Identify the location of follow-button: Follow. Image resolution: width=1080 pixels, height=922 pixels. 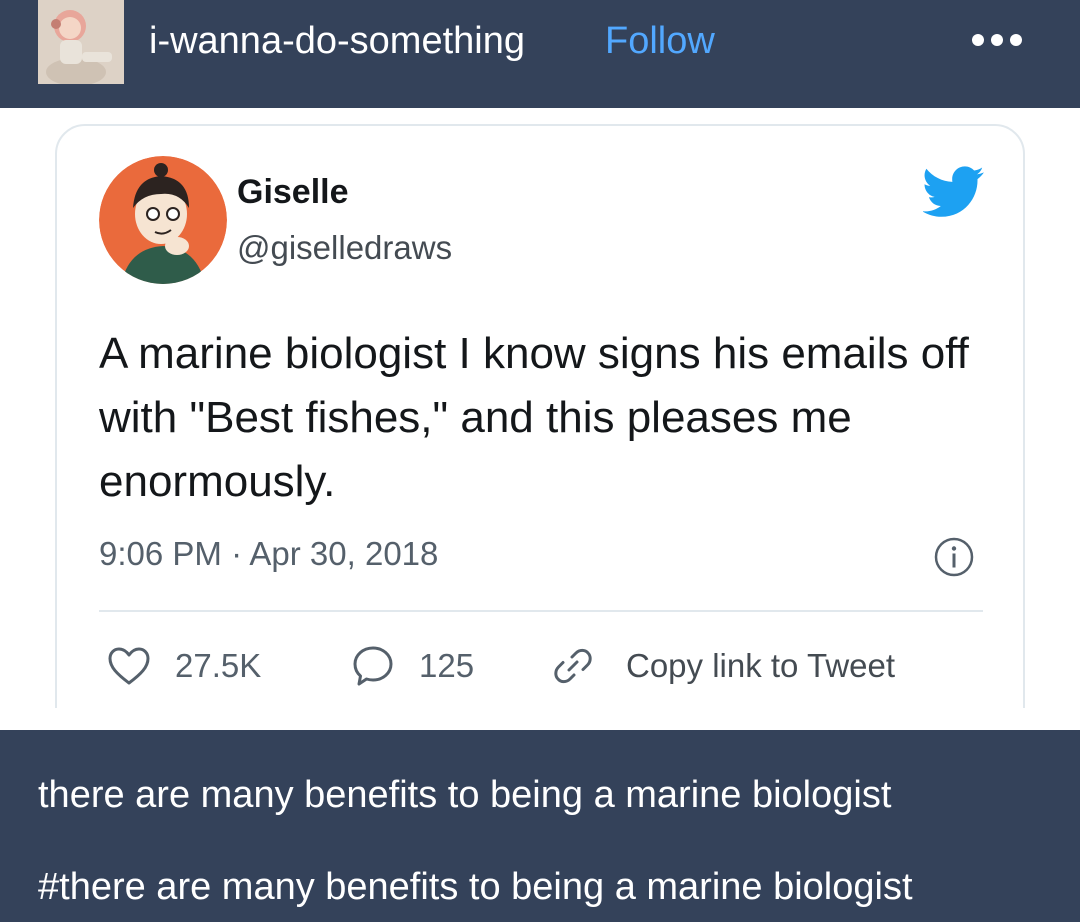
(660, 41).